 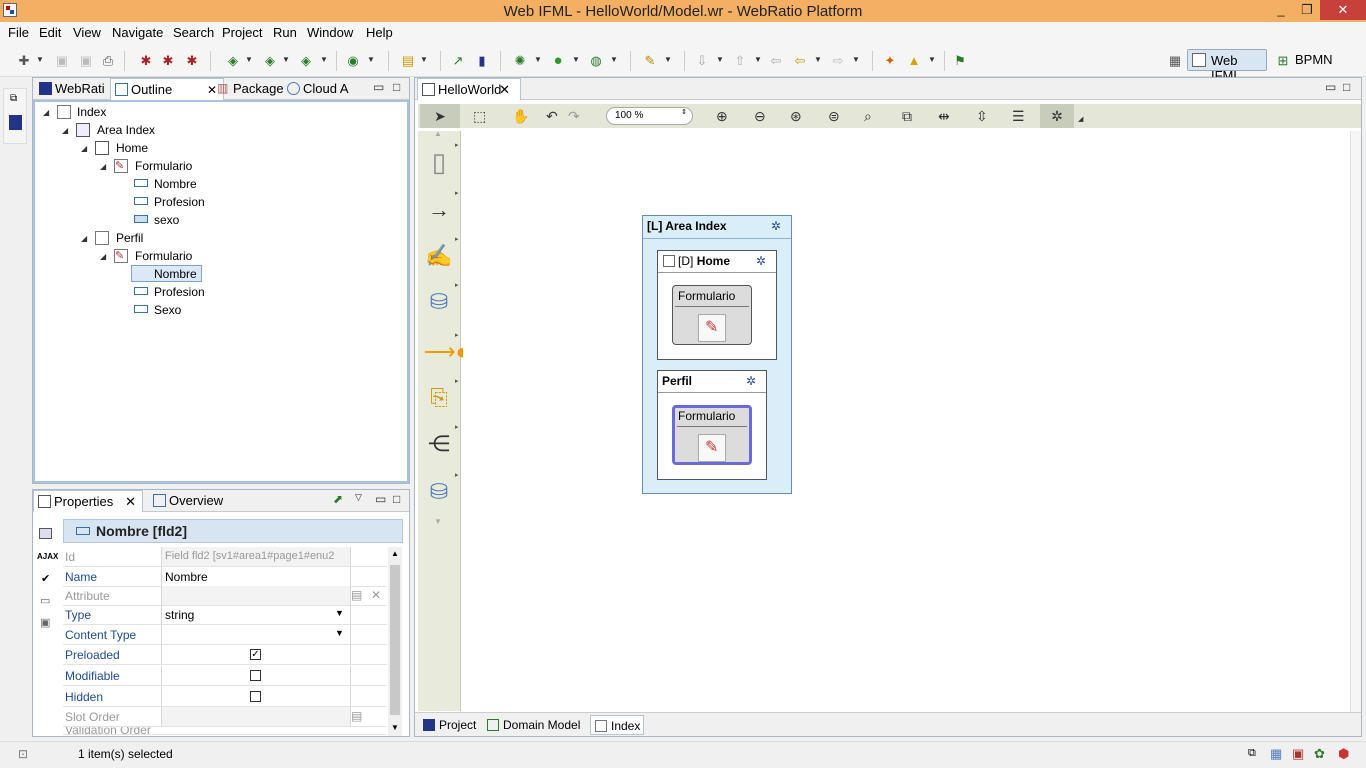 What do you see at coordinates (256, 595) in the screenshot?
I see `prop-attribute-value` at bounding box center [256, 595].